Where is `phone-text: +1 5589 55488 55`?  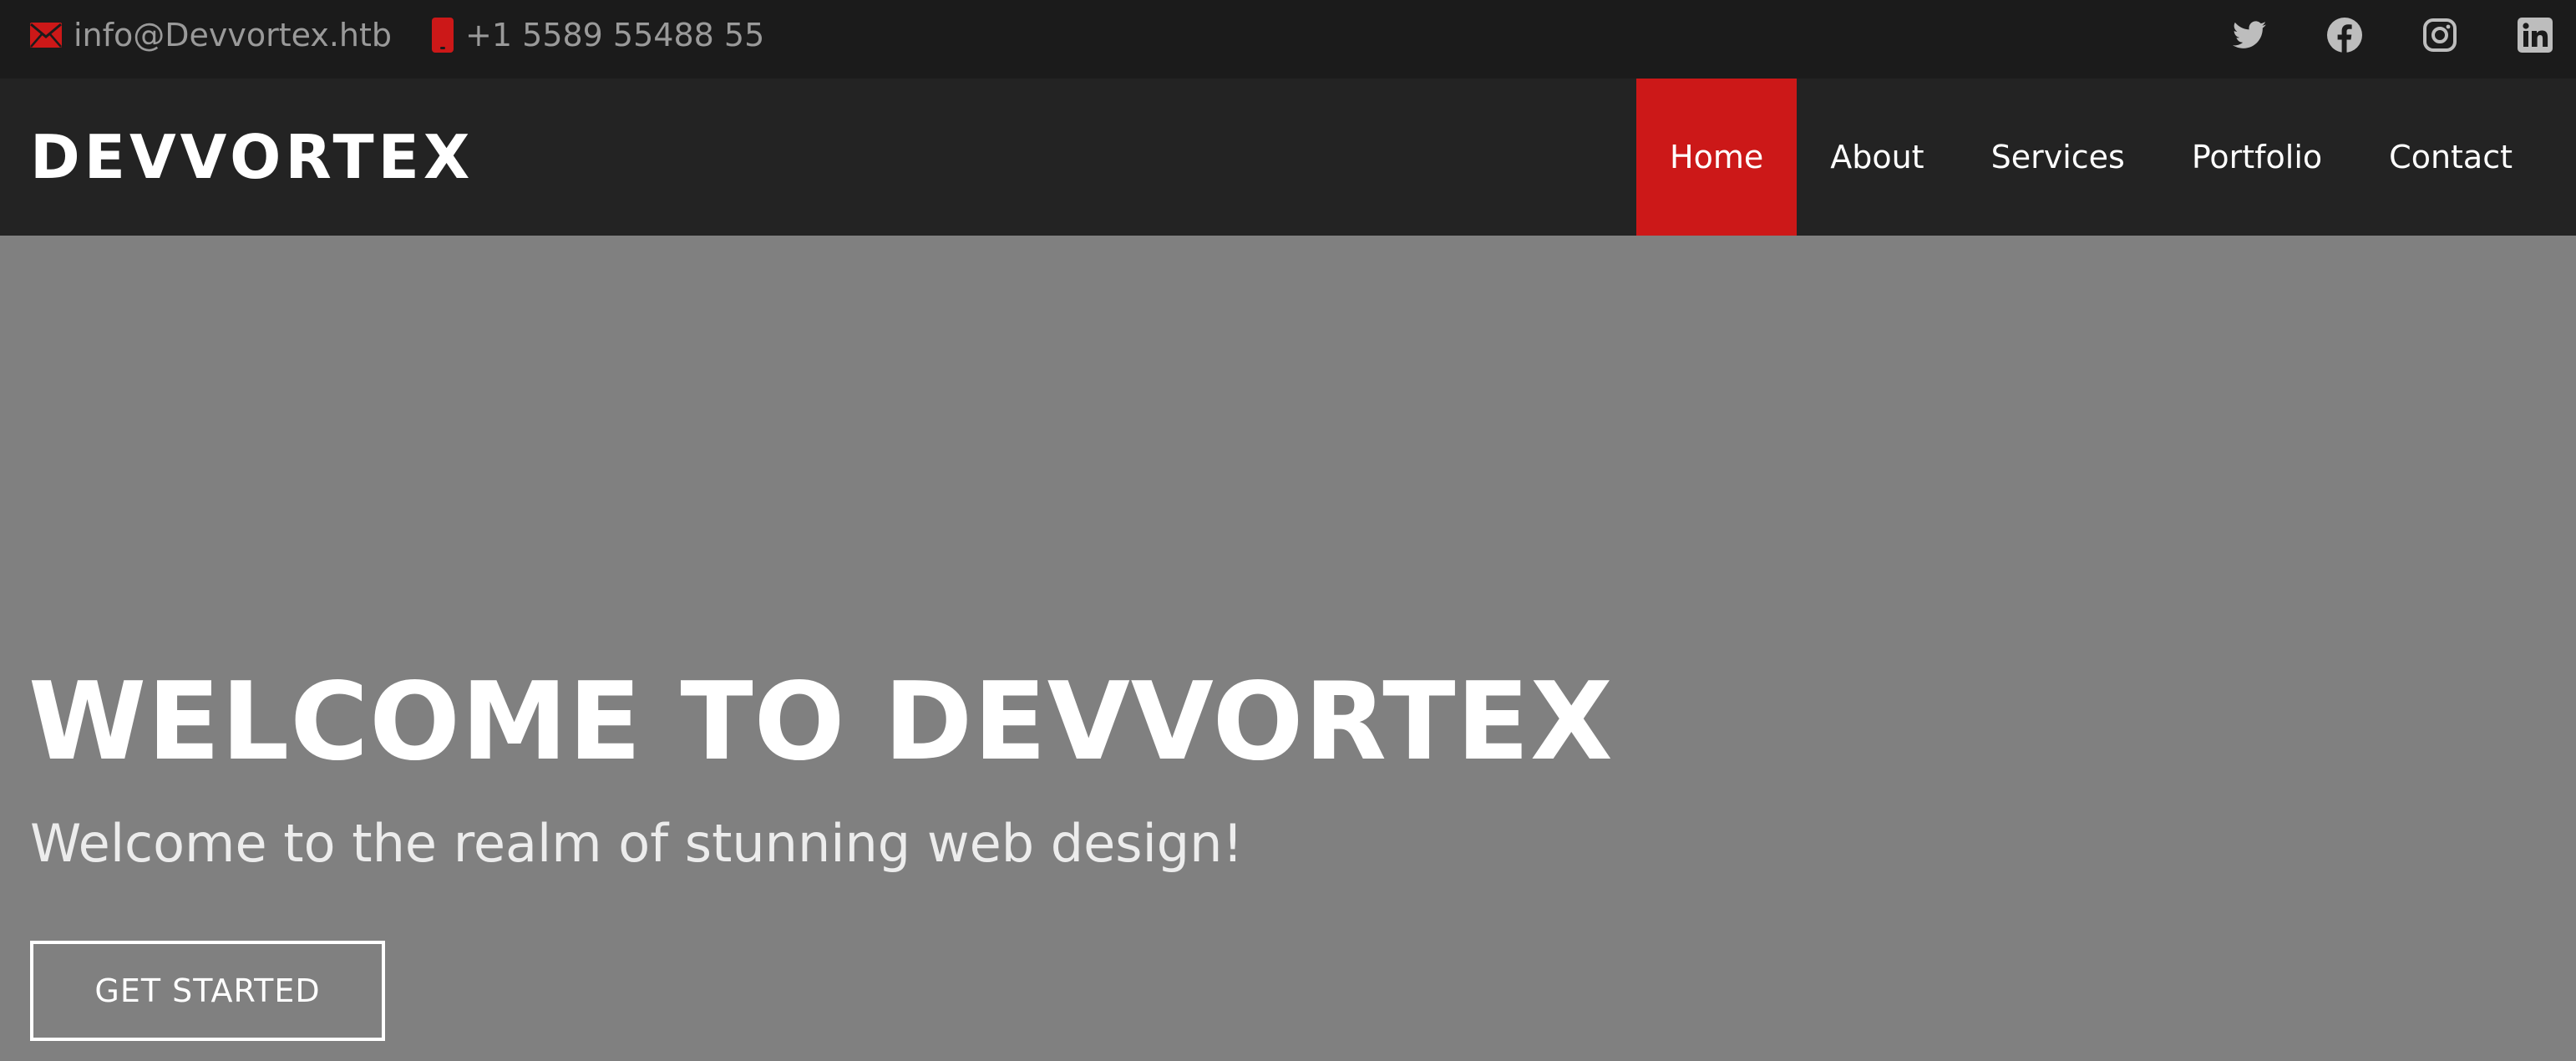
phone-text: +1 5589 55488 55 is located at coordinates (614, 35).